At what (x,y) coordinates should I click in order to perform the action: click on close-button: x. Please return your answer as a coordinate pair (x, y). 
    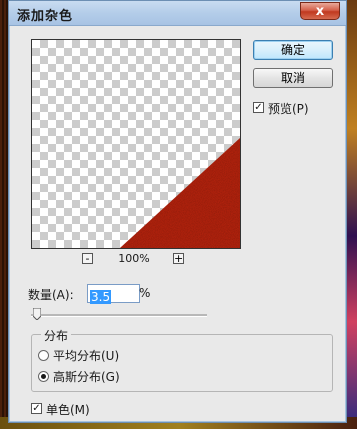
    Looking at the image, I should click on (320, 11).